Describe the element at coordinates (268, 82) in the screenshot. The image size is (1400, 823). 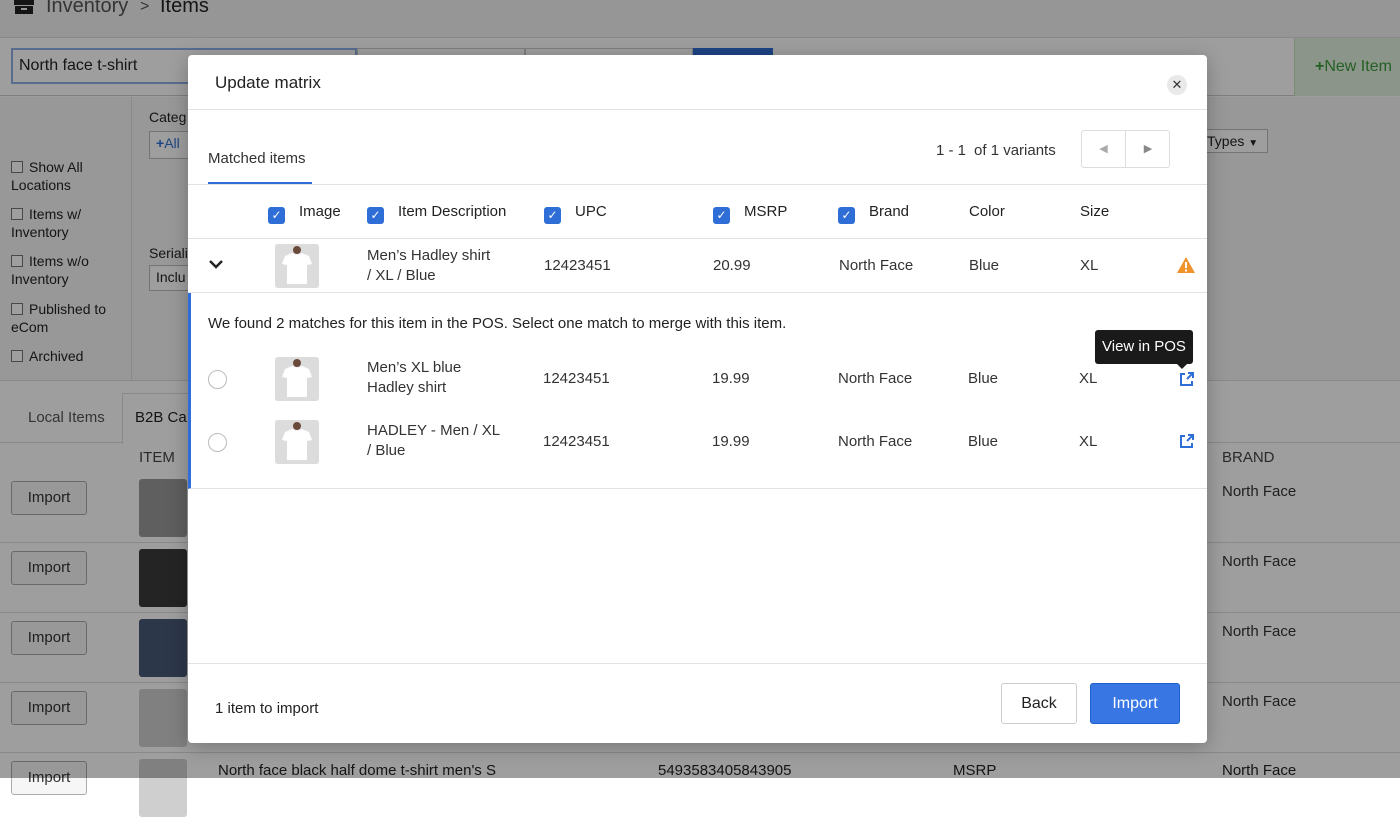
I see `modal-title: Update matrix` at that location.